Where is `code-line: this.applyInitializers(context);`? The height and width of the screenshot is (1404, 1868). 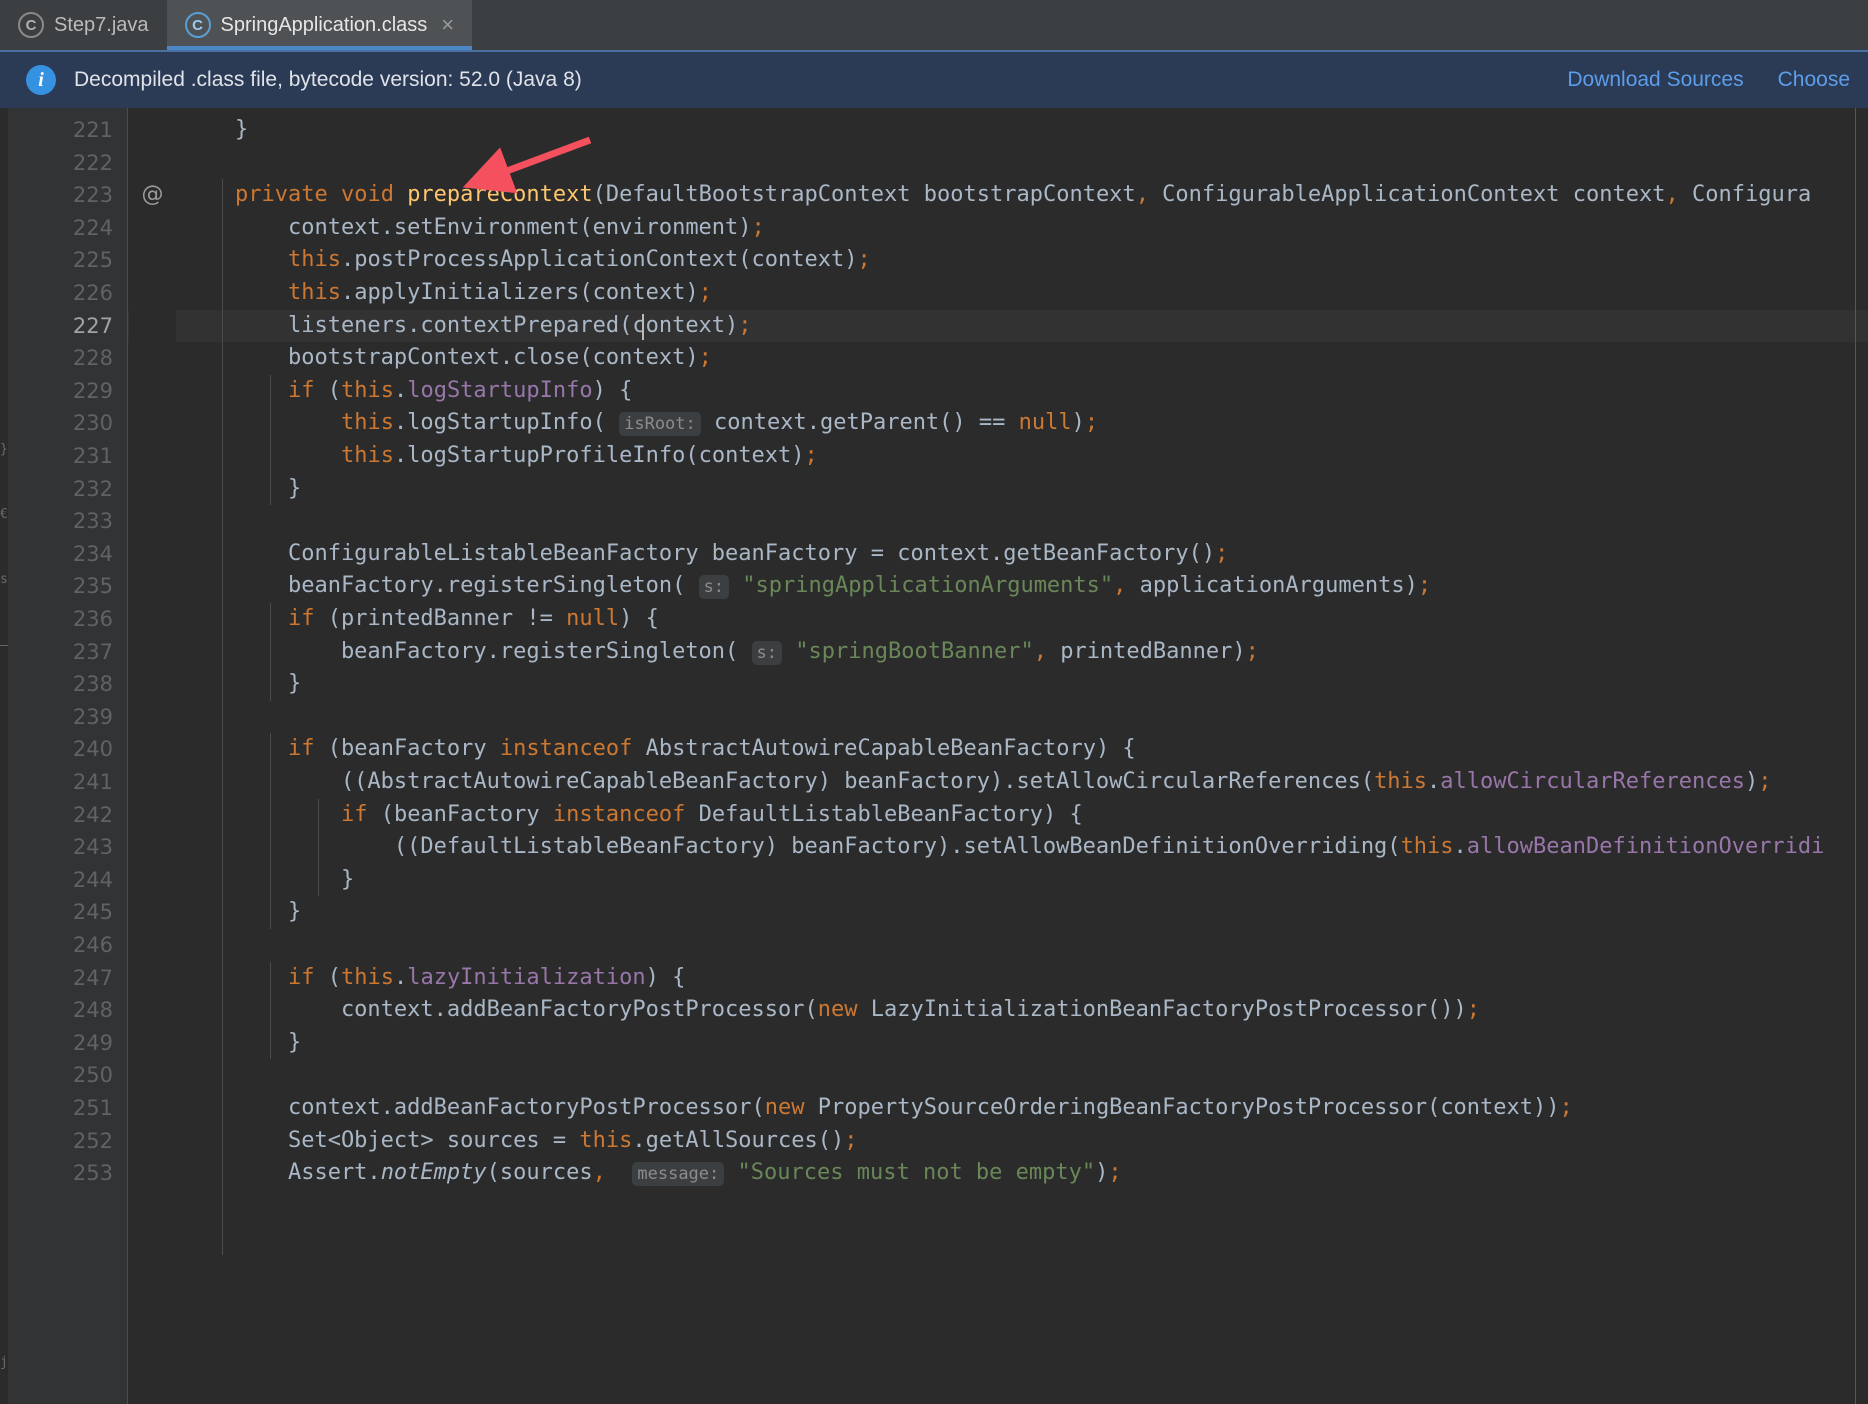
code-line: this.applyInitializers(context); is located at coordinates (1022, 293).